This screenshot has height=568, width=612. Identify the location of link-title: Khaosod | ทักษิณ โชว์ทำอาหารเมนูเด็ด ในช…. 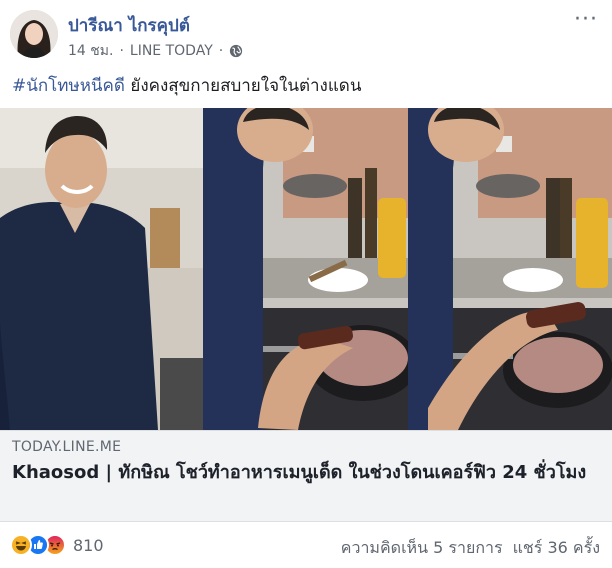
(302, 473).